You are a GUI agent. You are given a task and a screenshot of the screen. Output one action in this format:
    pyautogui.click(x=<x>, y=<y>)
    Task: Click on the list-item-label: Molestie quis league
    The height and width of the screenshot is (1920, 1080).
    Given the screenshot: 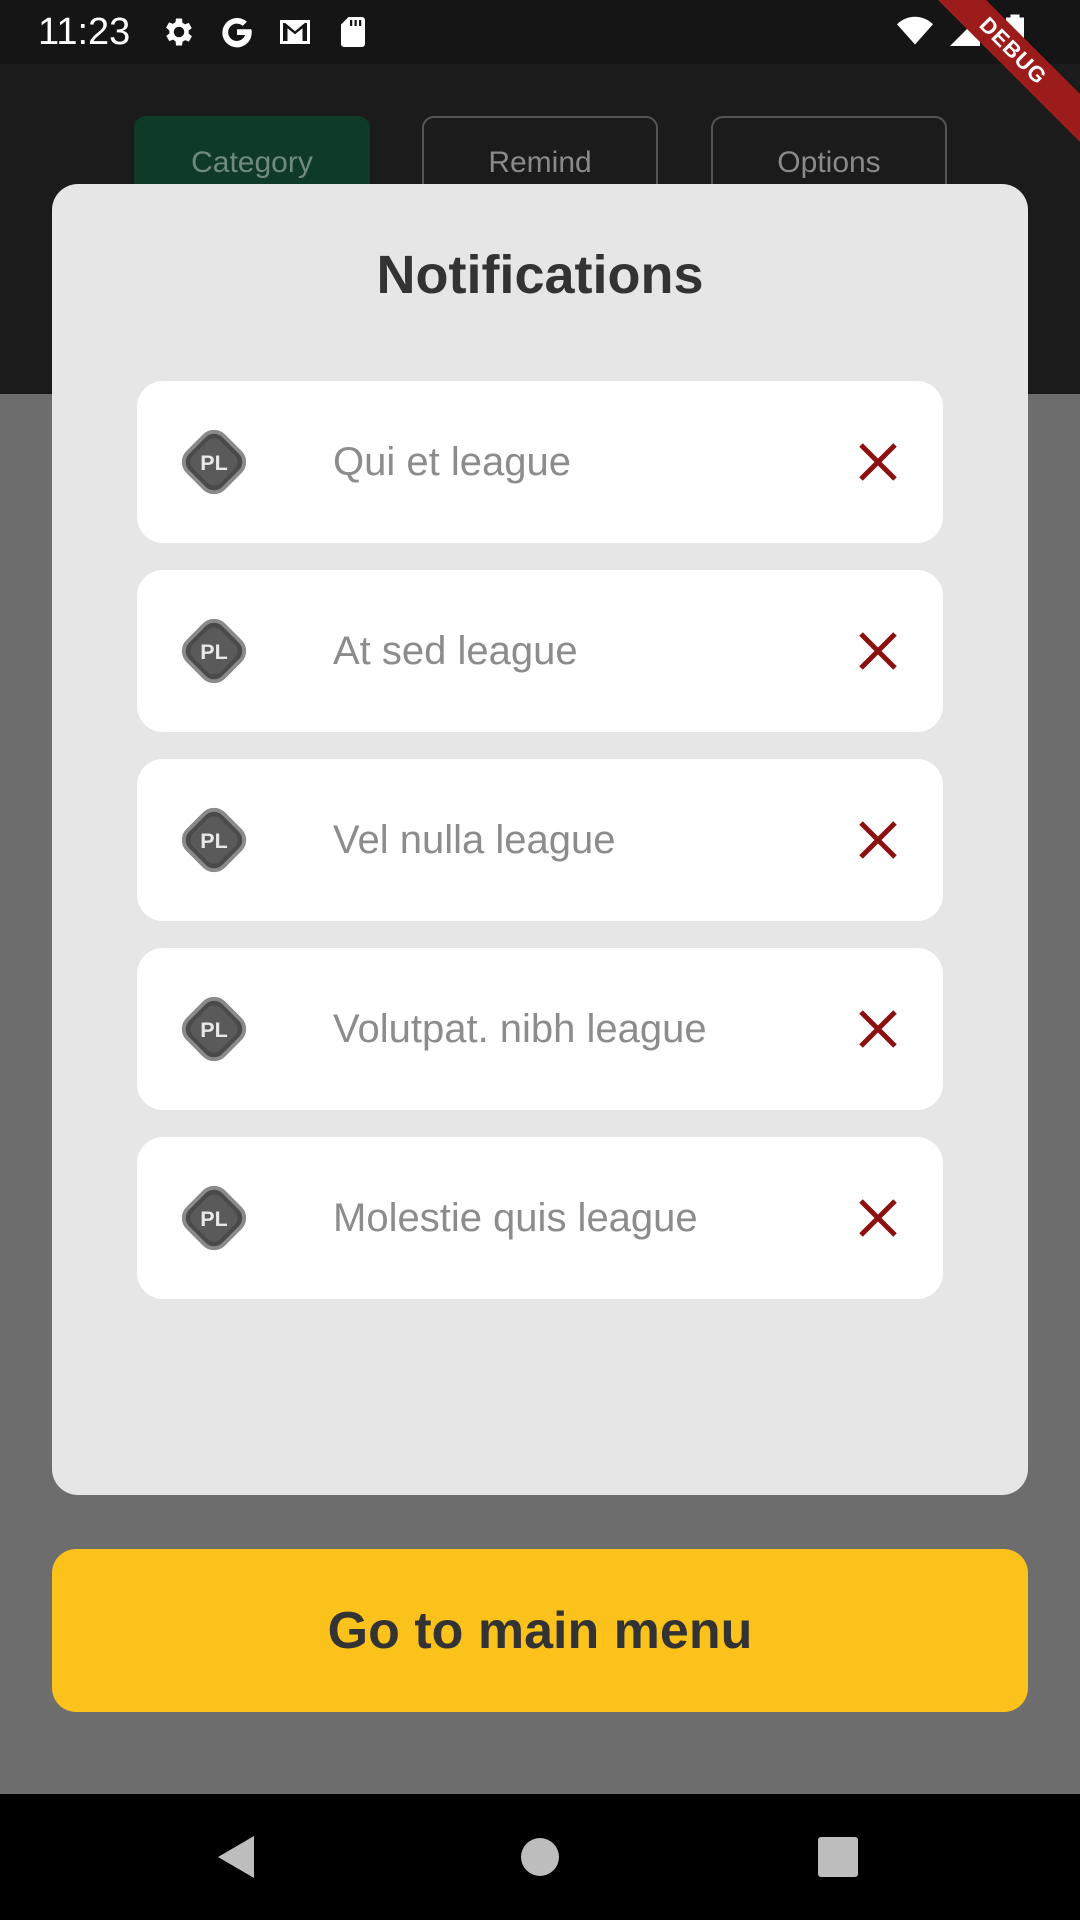 What is the action you would take?
    pyautogui.click(x=515, y=1217)
    